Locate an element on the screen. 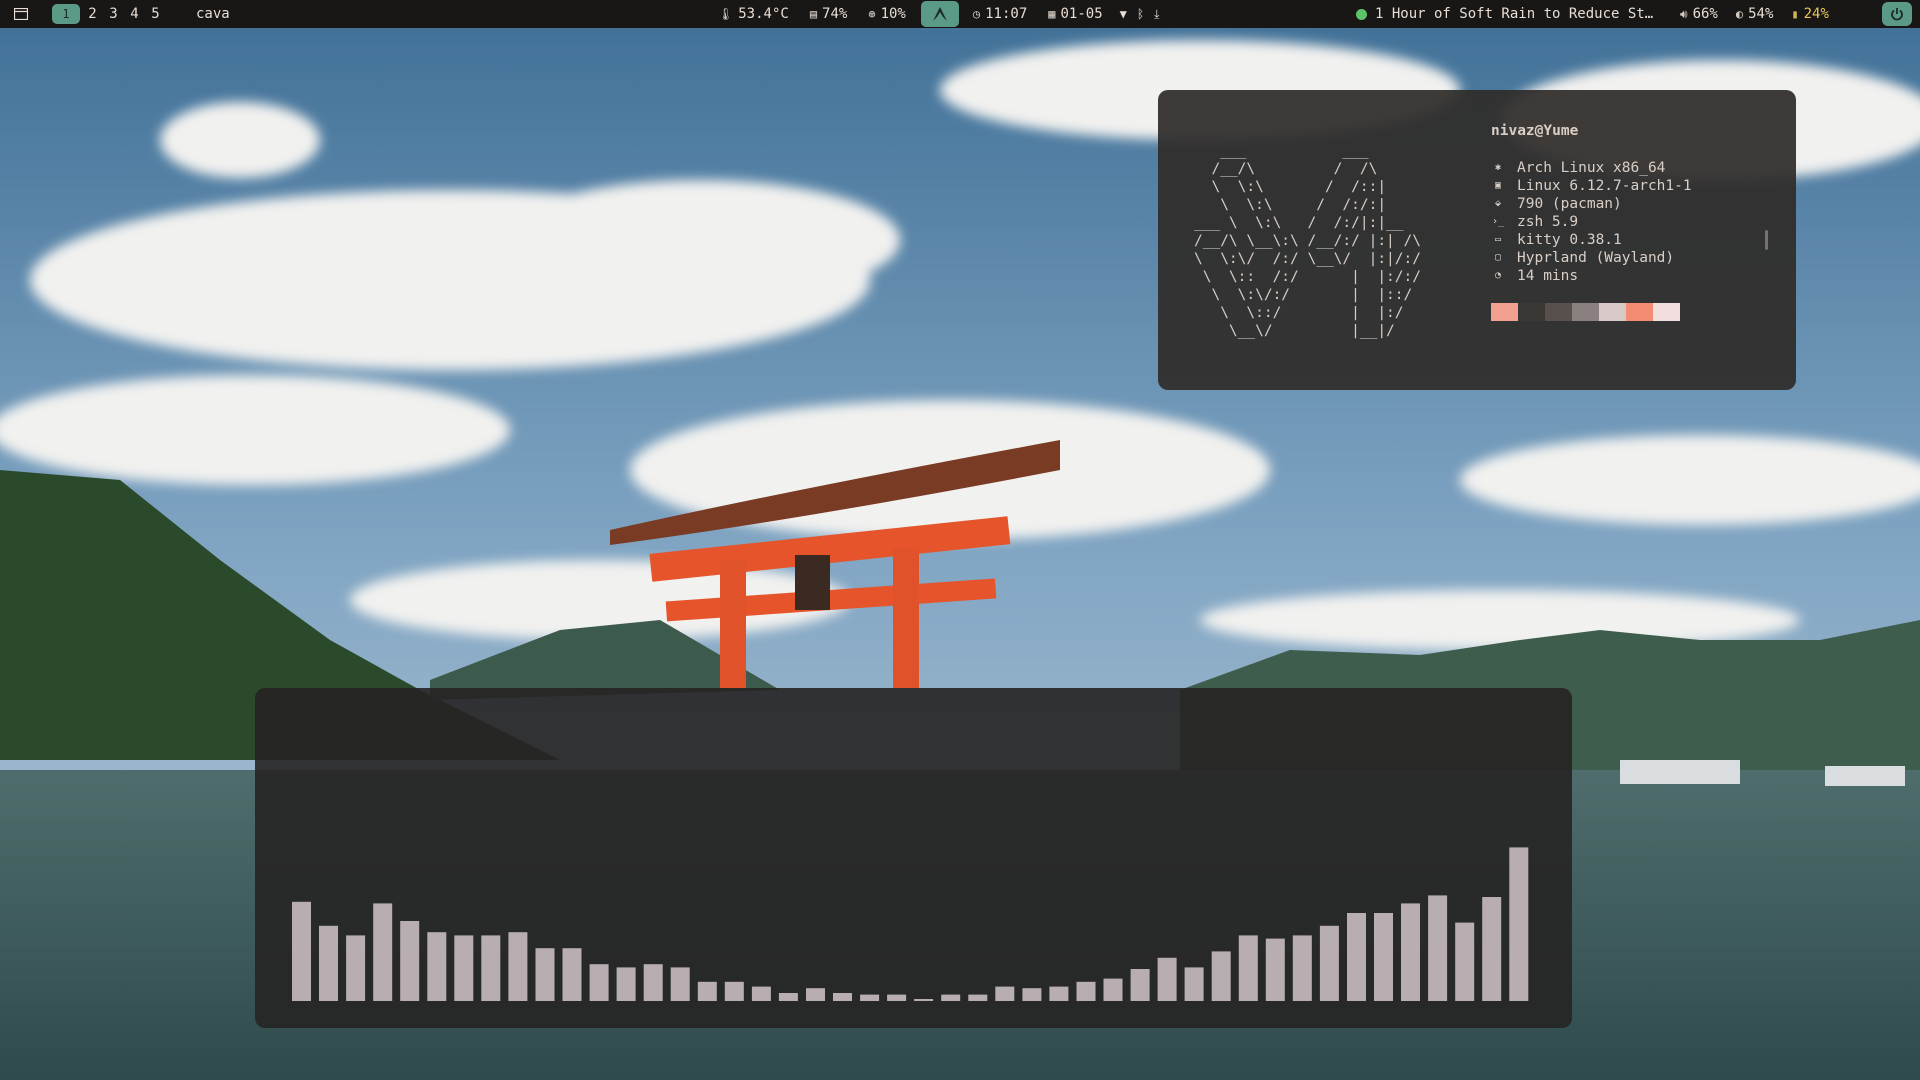 The height and width of the screenshot is (1080, 1920). download-icon: ⤓ is located at coordinates (1156, 14).